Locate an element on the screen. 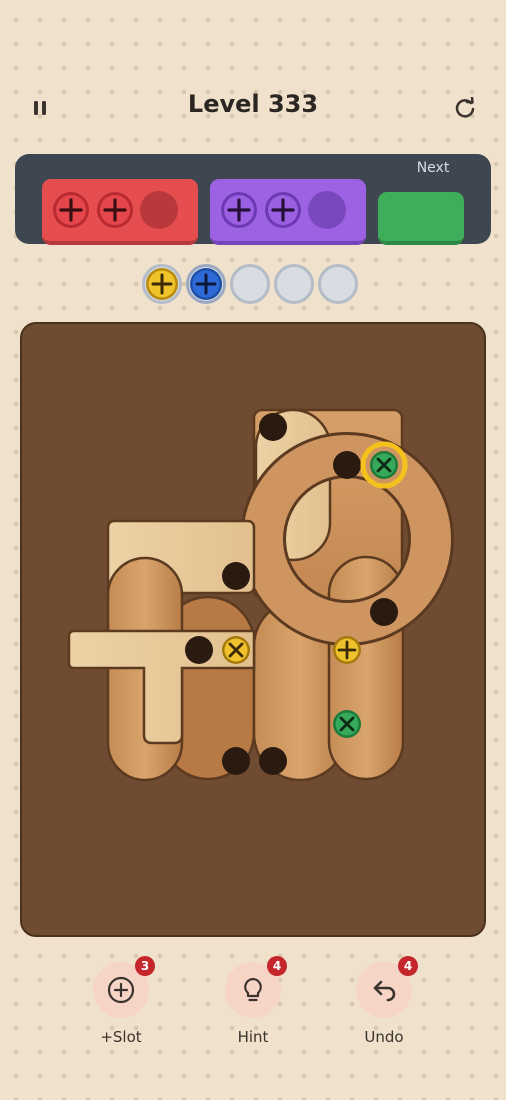 The width and height of the screenshot is (506, 1100). plus-circle-icon is located at coordinates (121, 990).